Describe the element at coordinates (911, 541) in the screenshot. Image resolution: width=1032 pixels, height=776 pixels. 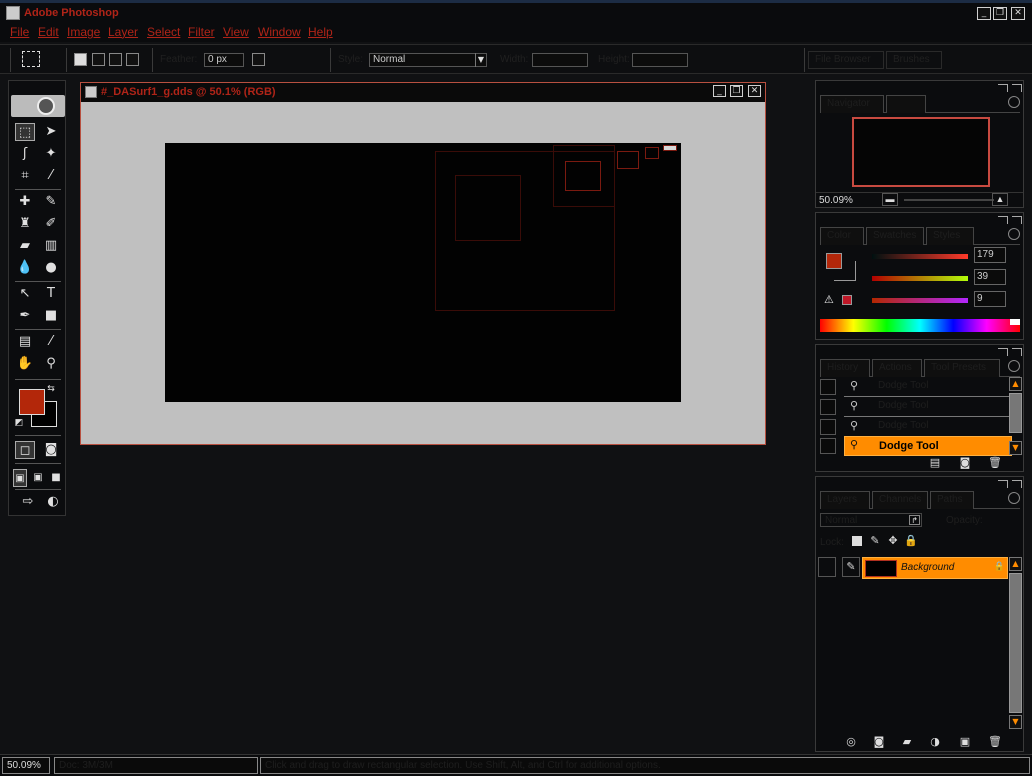
I see `lock-all-lock-icon: 🔒` at that location.